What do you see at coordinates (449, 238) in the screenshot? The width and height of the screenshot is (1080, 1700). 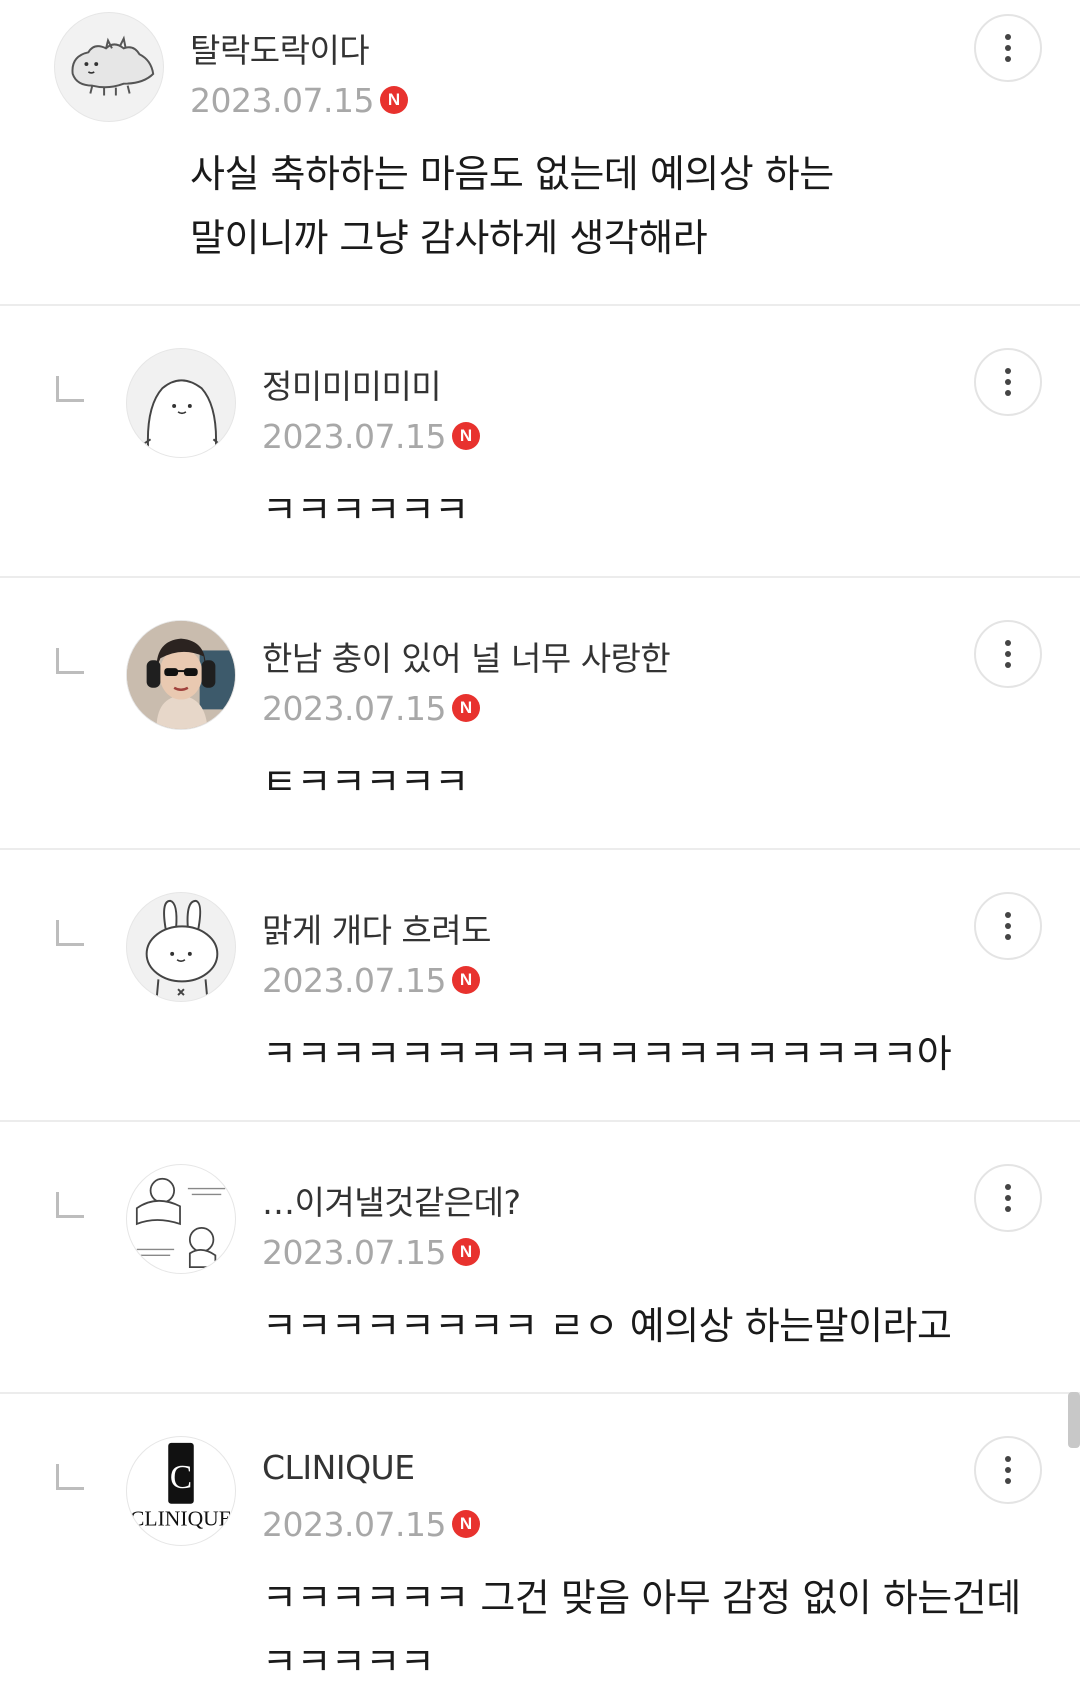 I see `comment-text-line: 말이니까 그냥 감사하게 생각해라` at bounding box center [449, 238].